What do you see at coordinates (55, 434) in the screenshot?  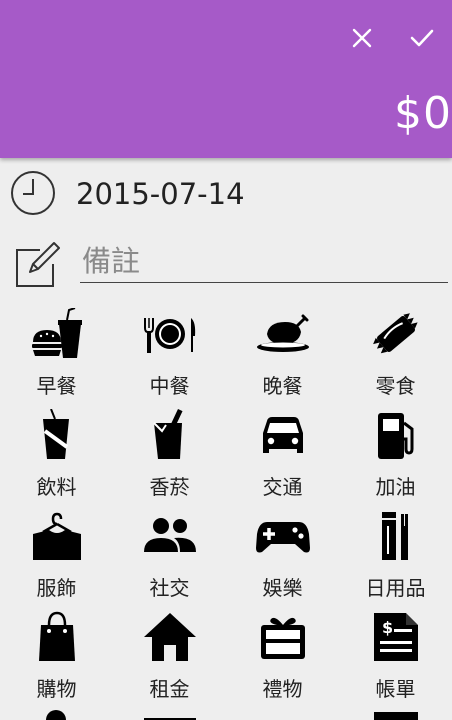 I see `drink-icon` at bounding box center [55, 434].